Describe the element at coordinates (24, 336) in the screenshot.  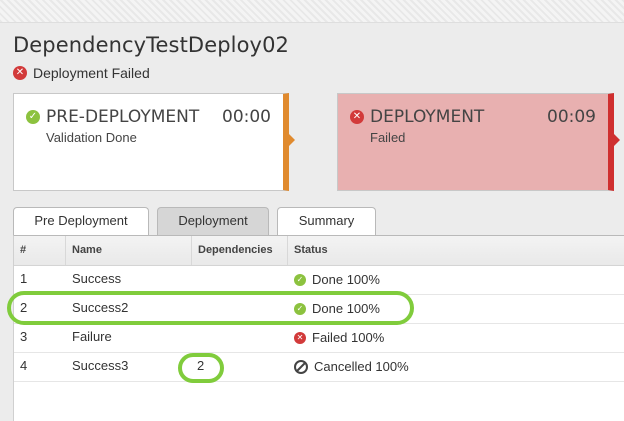
I see `row-number: 3` at that location.